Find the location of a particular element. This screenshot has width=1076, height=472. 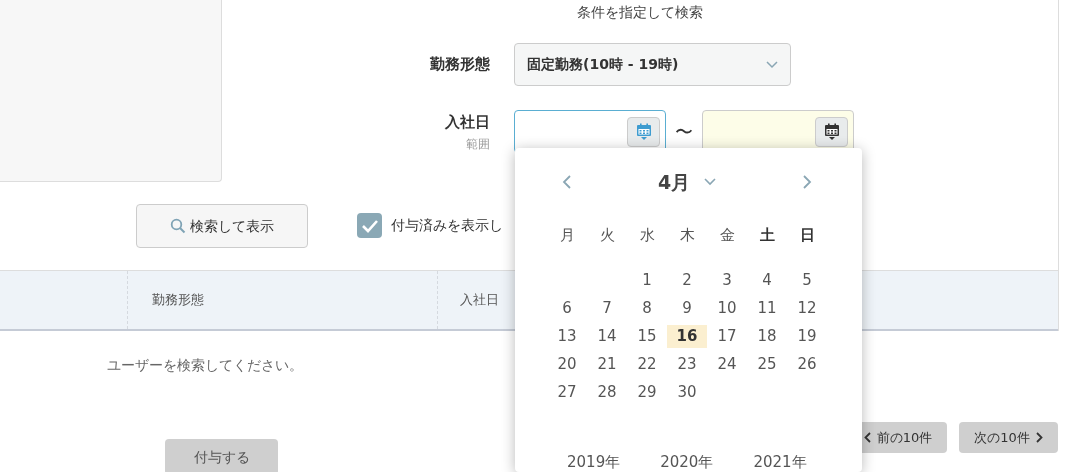

calendar-day: 5 is located at coordinates (807, 280).